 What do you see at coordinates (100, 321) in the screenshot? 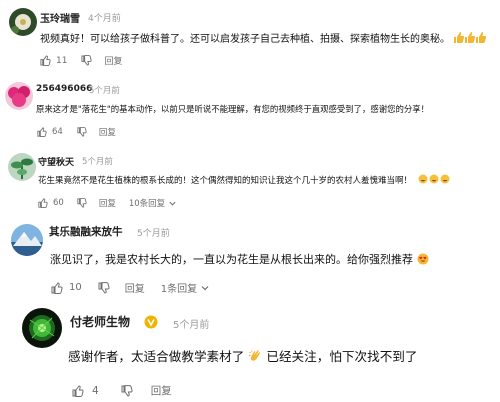
I see `username: 付老师生物` at bounding box center [100, 321].